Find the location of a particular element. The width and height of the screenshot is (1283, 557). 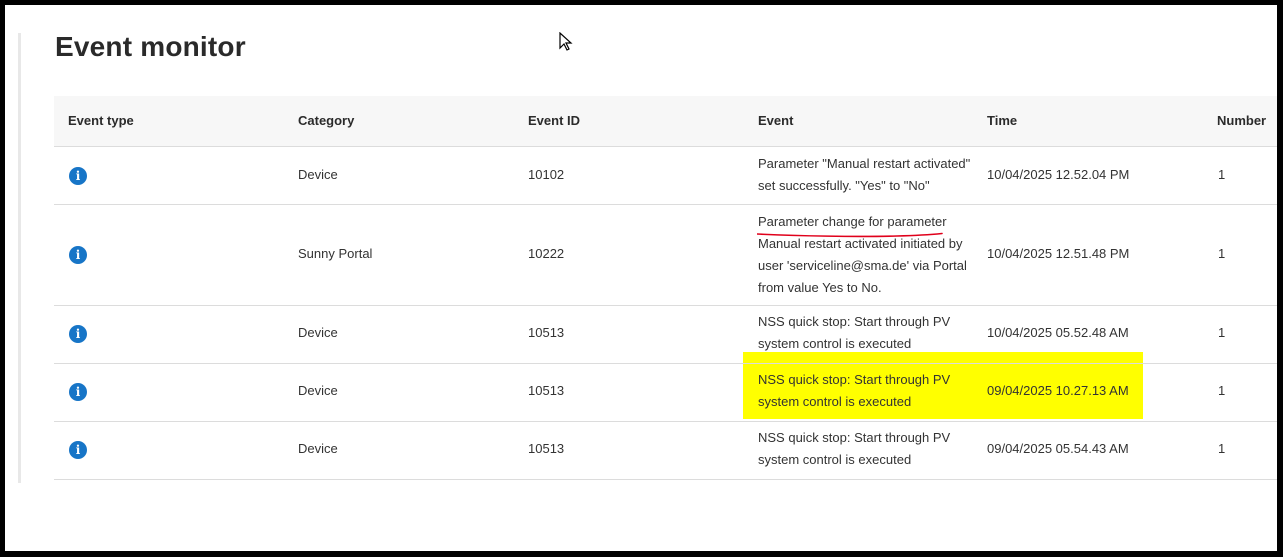

event-id-cell: 10222 is located at coordinates (546, 253).